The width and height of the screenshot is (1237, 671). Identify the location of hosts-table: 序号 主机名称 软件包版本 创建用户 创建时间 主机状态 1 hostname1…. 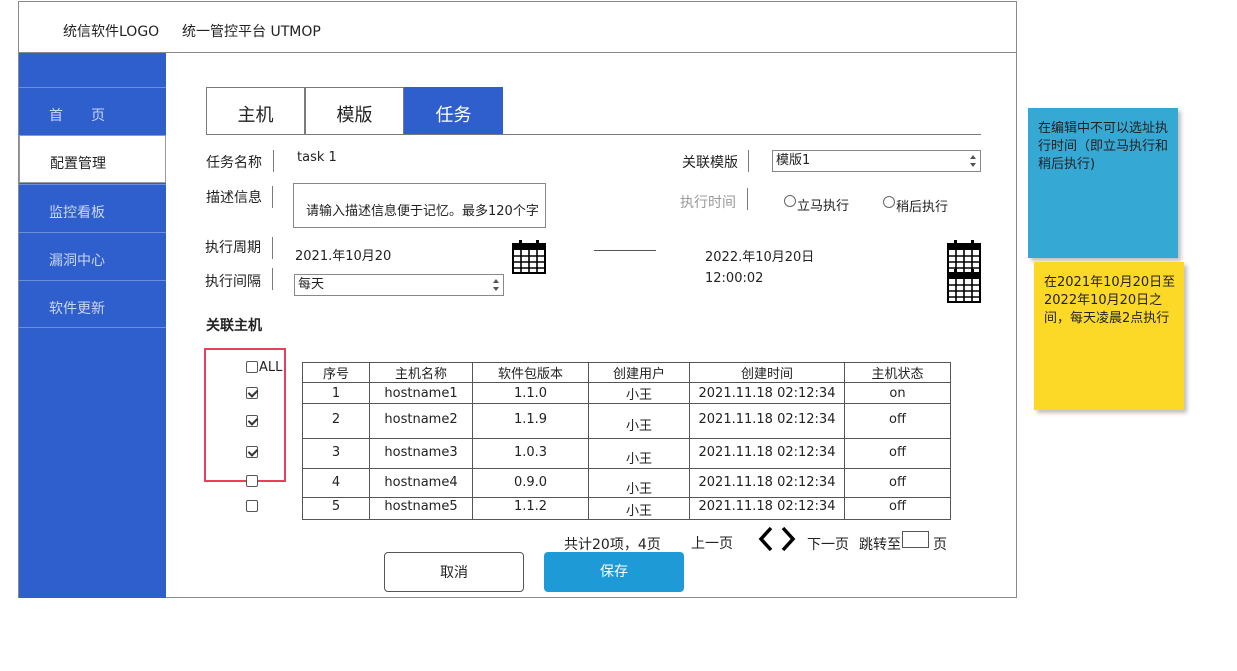
(626, 441).